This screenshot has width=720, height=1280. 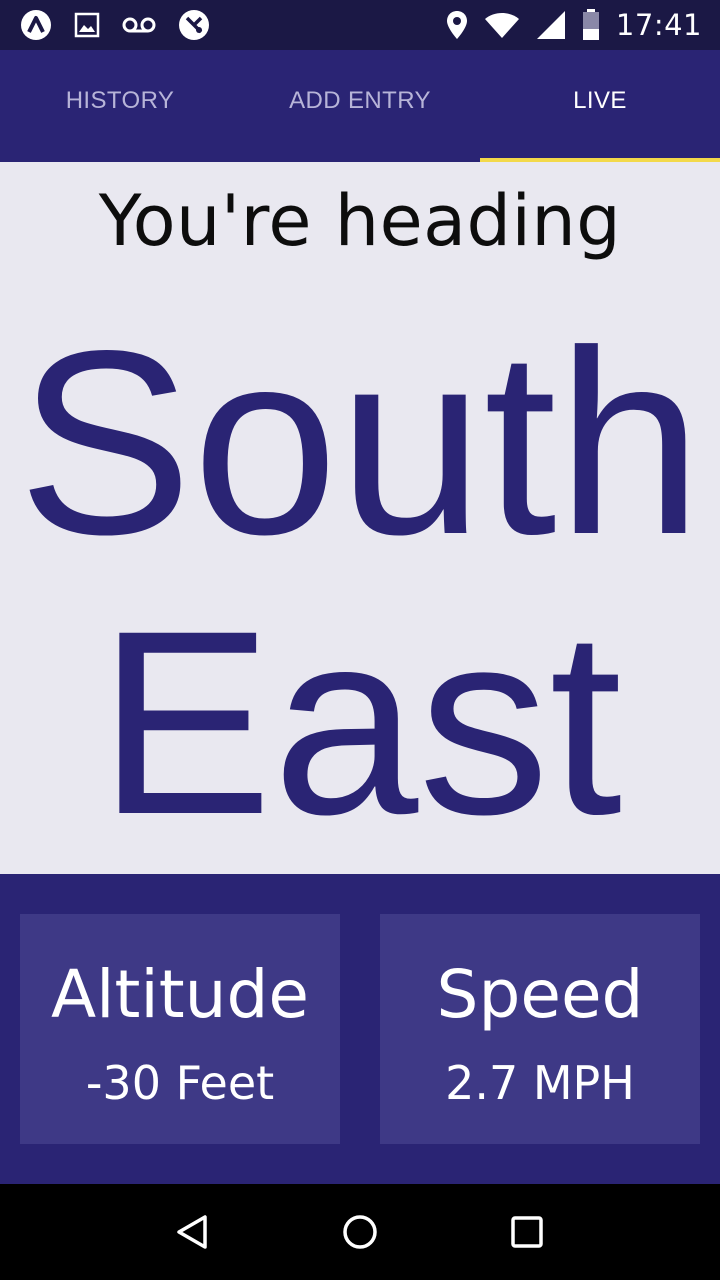 What do you see at coordinates (457, 25) in the screenshot?
I see `location-icon` at bounding box center [457, 25].